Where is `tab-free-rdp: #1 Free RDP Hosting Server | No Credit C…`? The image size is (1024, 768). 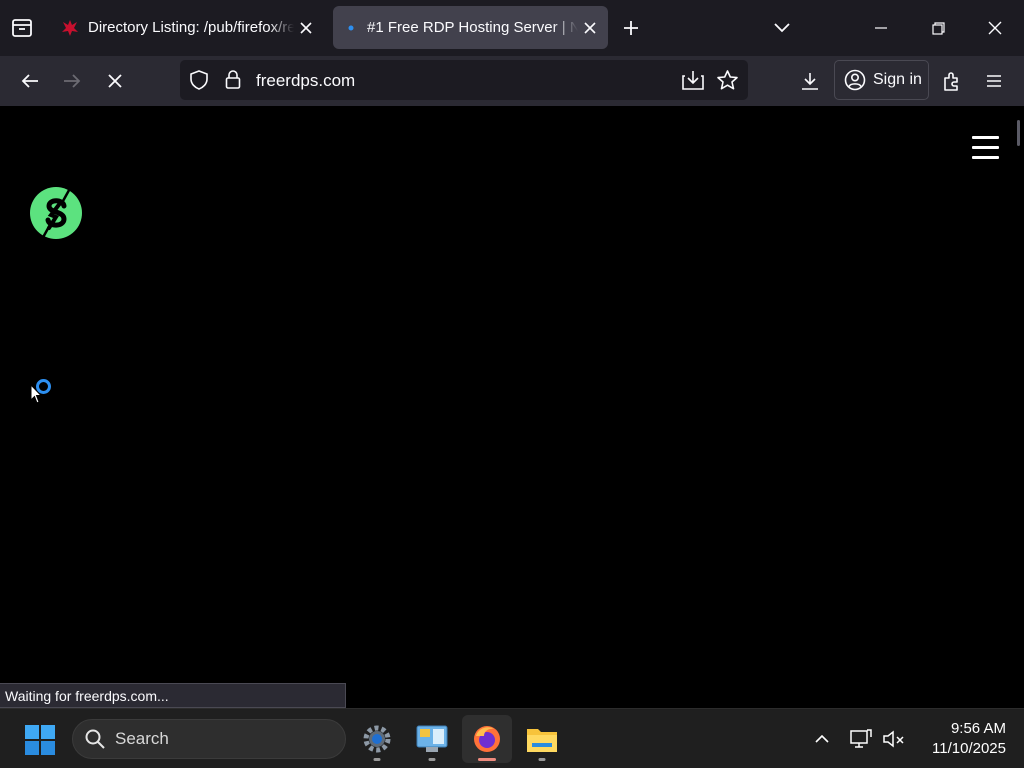
tab-free-rdp: #1 Free RDP Hosting Server | No Credit C… is located at coordinates (470, 27).